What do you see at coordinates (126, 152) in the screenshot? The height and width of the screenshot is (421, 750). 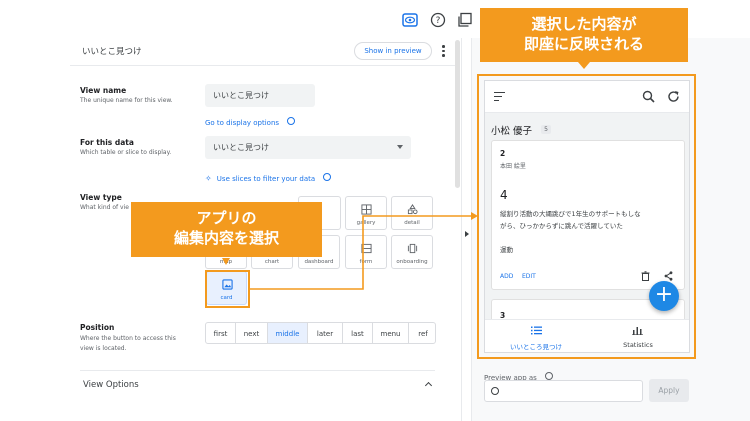 I see `for-this-data-help: Which table or slice to display.` at bounding box center [126, 152].